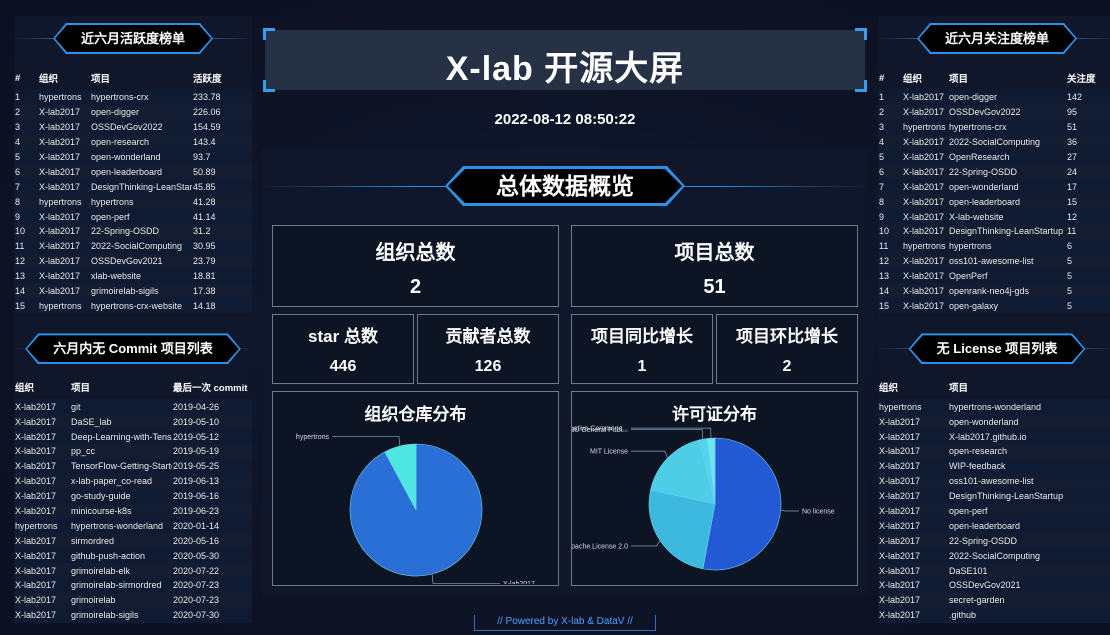 The height and width of the screenshot is (635, 1110). What do you see at coordinates (994, 261) in the screenshot?
I see `attention-rank-row: 12 X-lab2017 oss101-awesome-list 5` at bounding box center [994, 261].